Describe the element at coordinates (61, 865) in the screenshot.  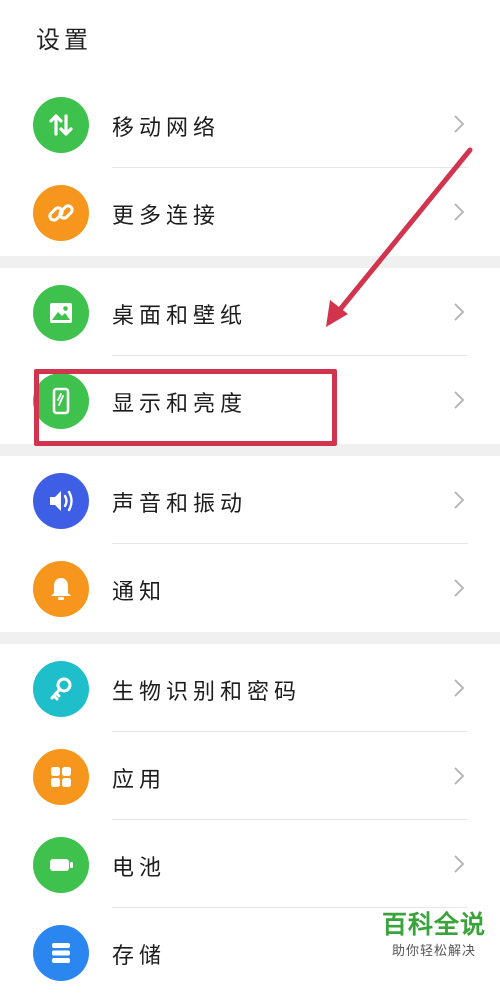
I see `battery-icon` at that location.